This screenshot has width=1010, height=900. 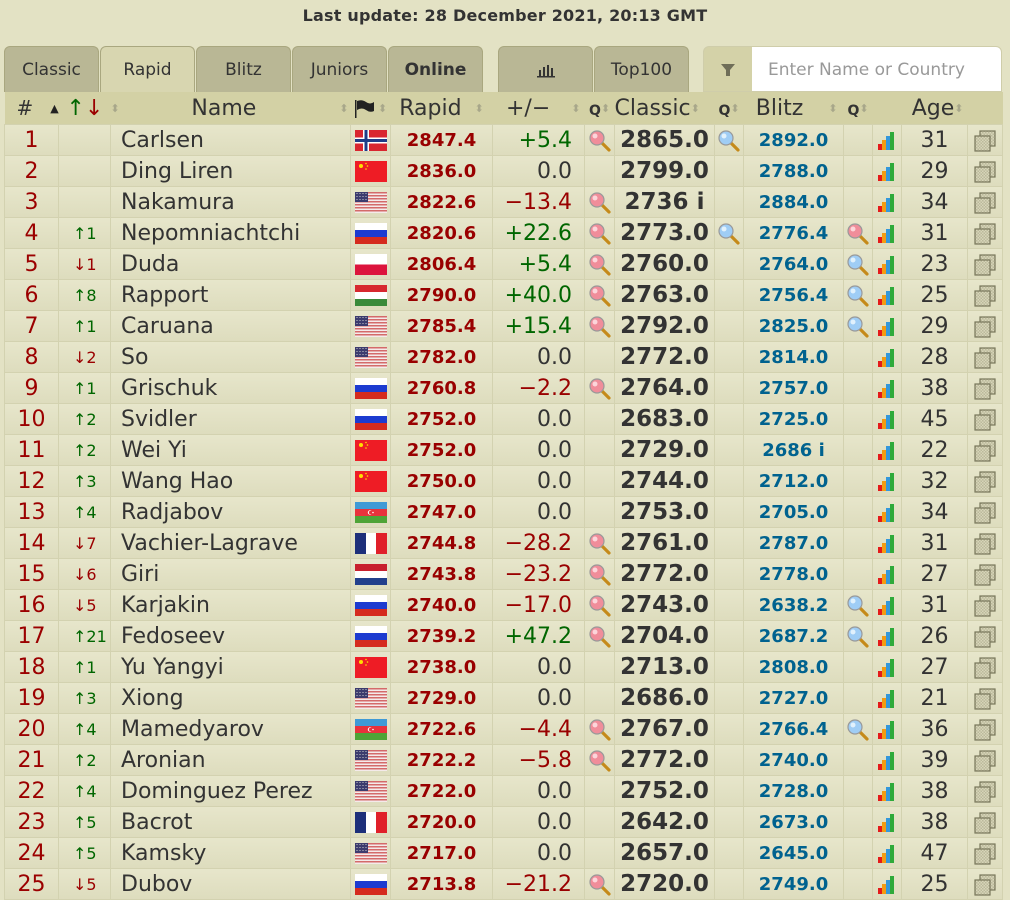 I want to click on table-row: 2 Ding Liren 2836.0 0.0 2799.0 2788.0 29, so click(x=503, y=171).